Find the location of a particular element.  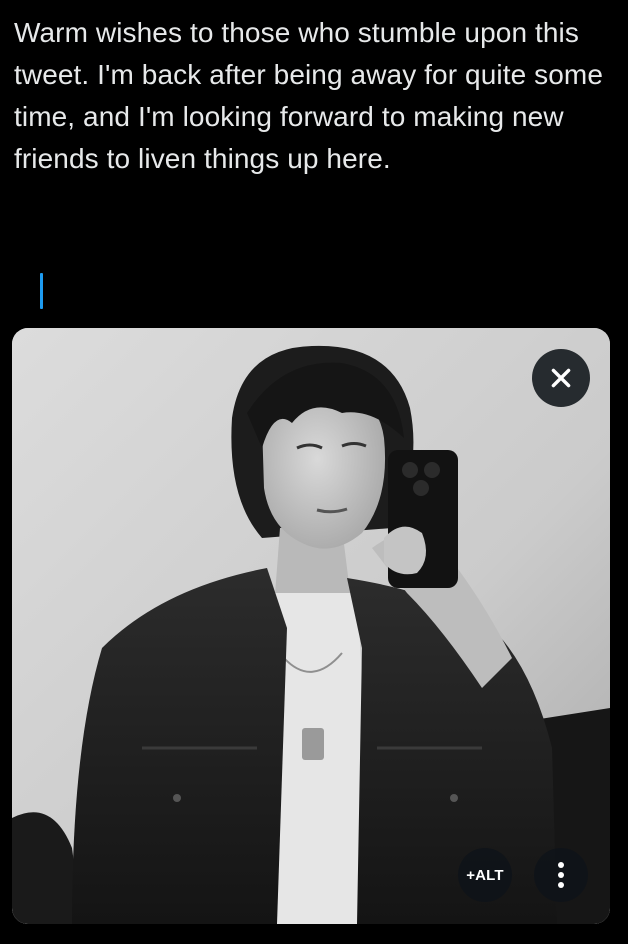

close-icon is located at coordinates (561, 378).